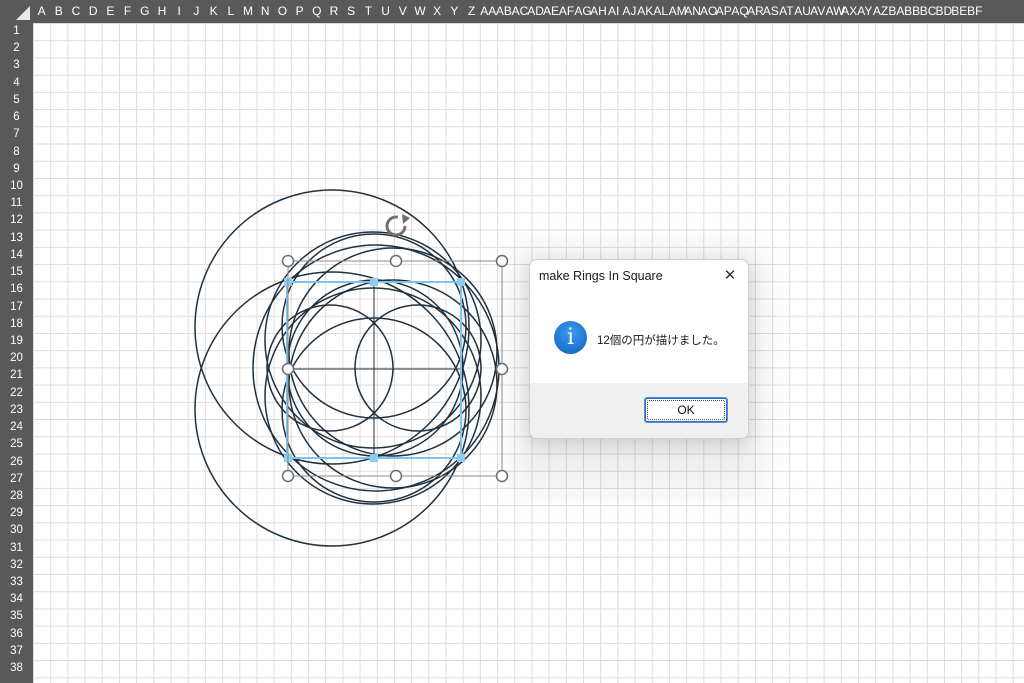 Image resolution: width=1024 pixels, height=683 pixels. I want to click on dialog-footer: OK, so click(639, 410).